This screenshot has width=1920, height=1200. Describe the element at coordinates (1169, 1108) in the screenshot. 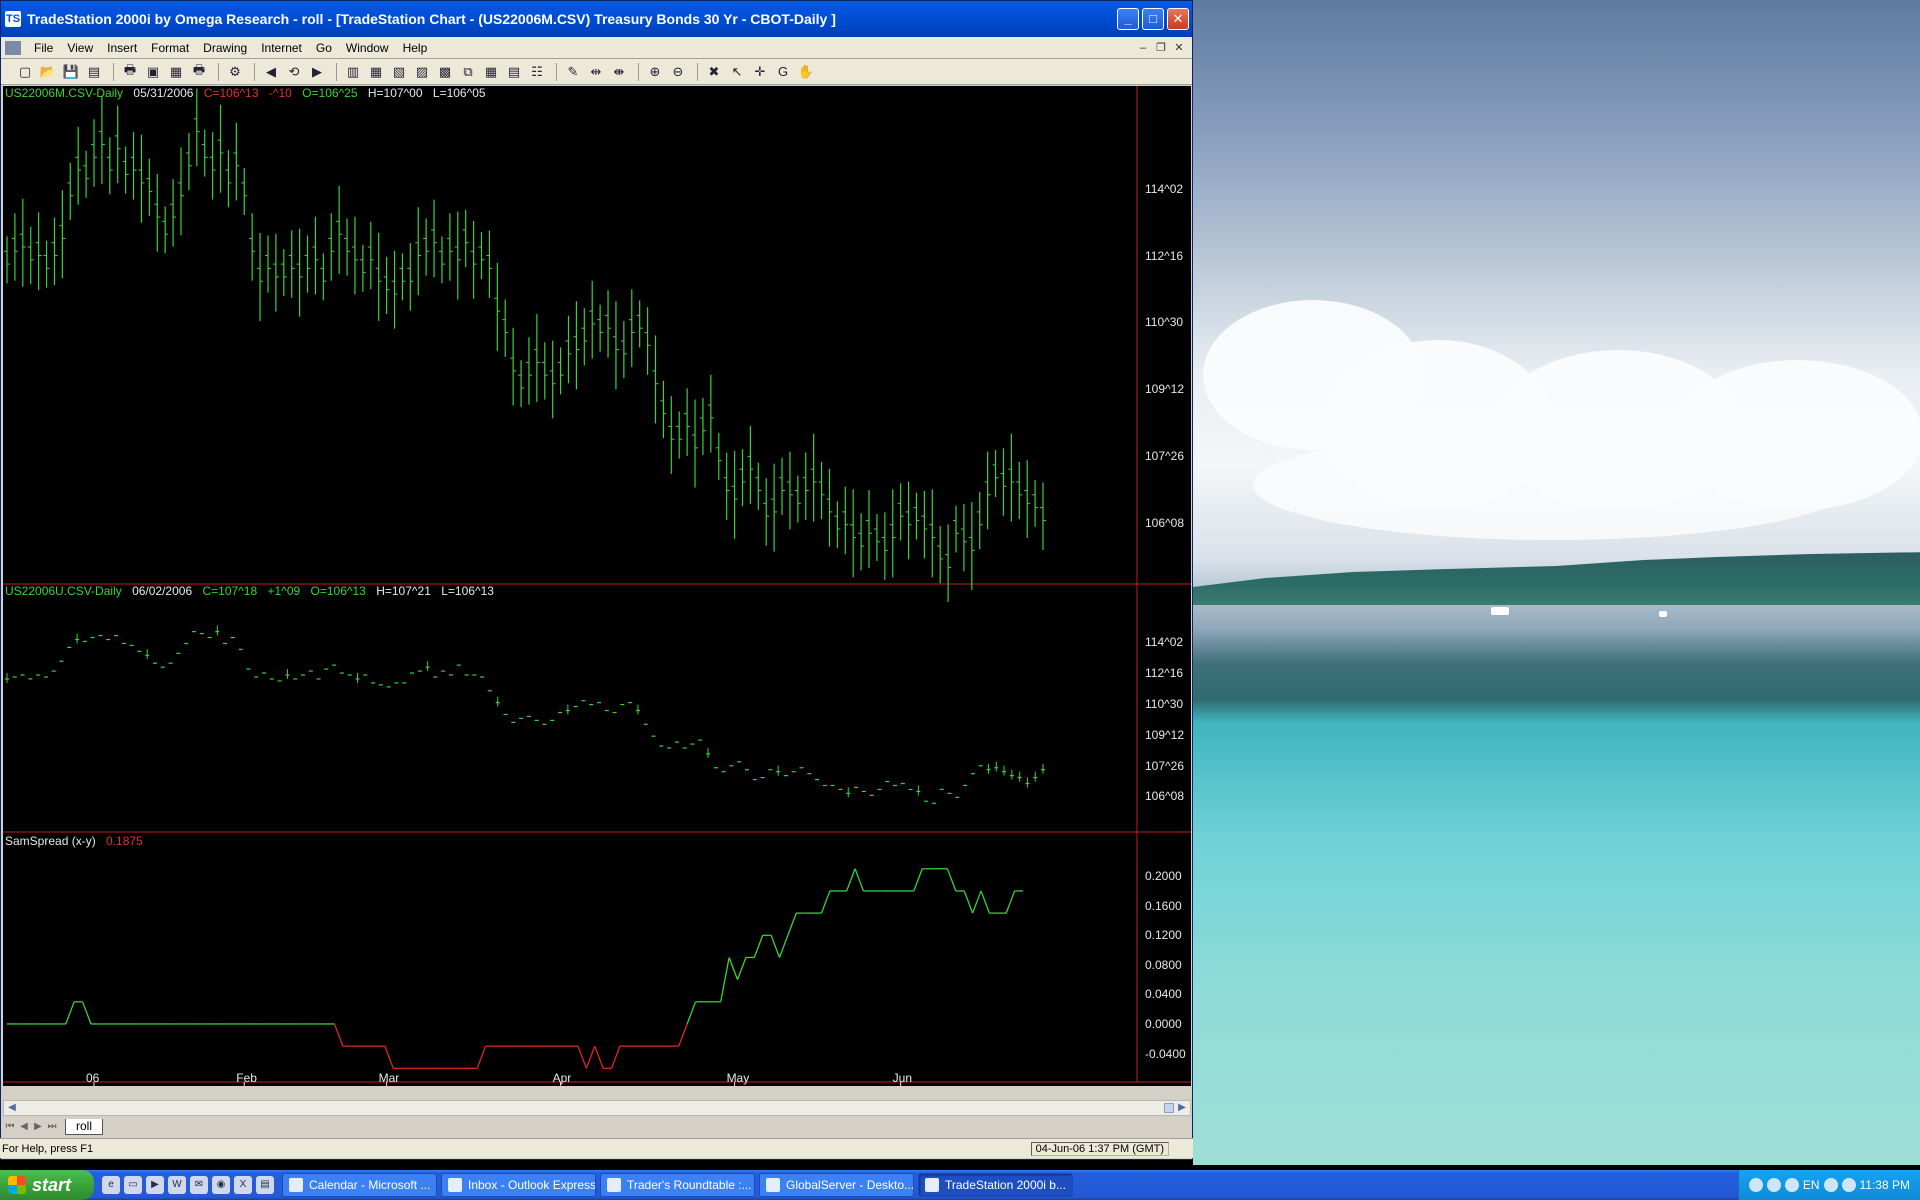

I see `scroll-thumb` at that location.